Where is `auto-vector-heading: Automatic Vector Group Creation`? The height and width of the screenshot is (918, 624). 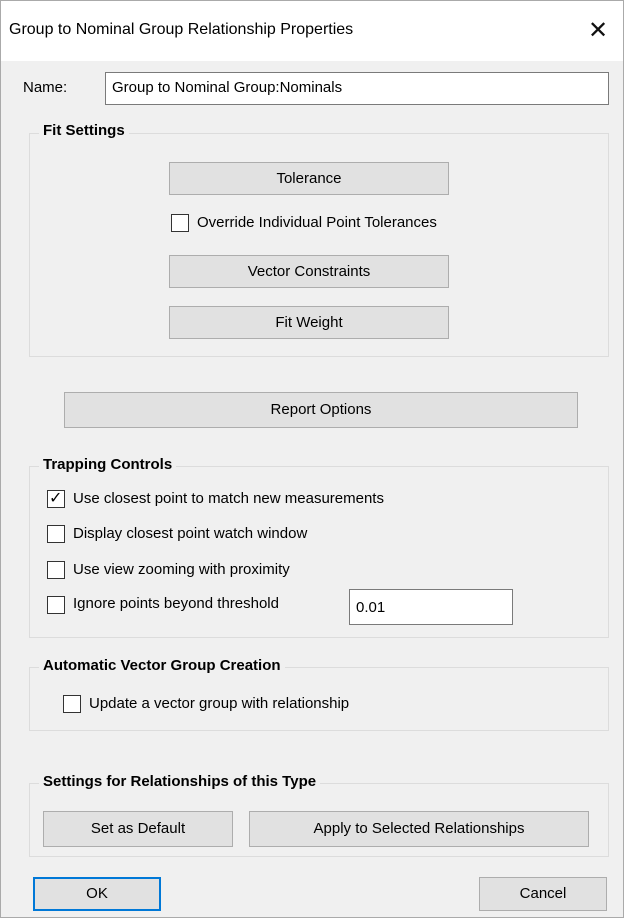 auto-vector-heading: Automatic Vector Group Creation is located at coordinates (162, 665).